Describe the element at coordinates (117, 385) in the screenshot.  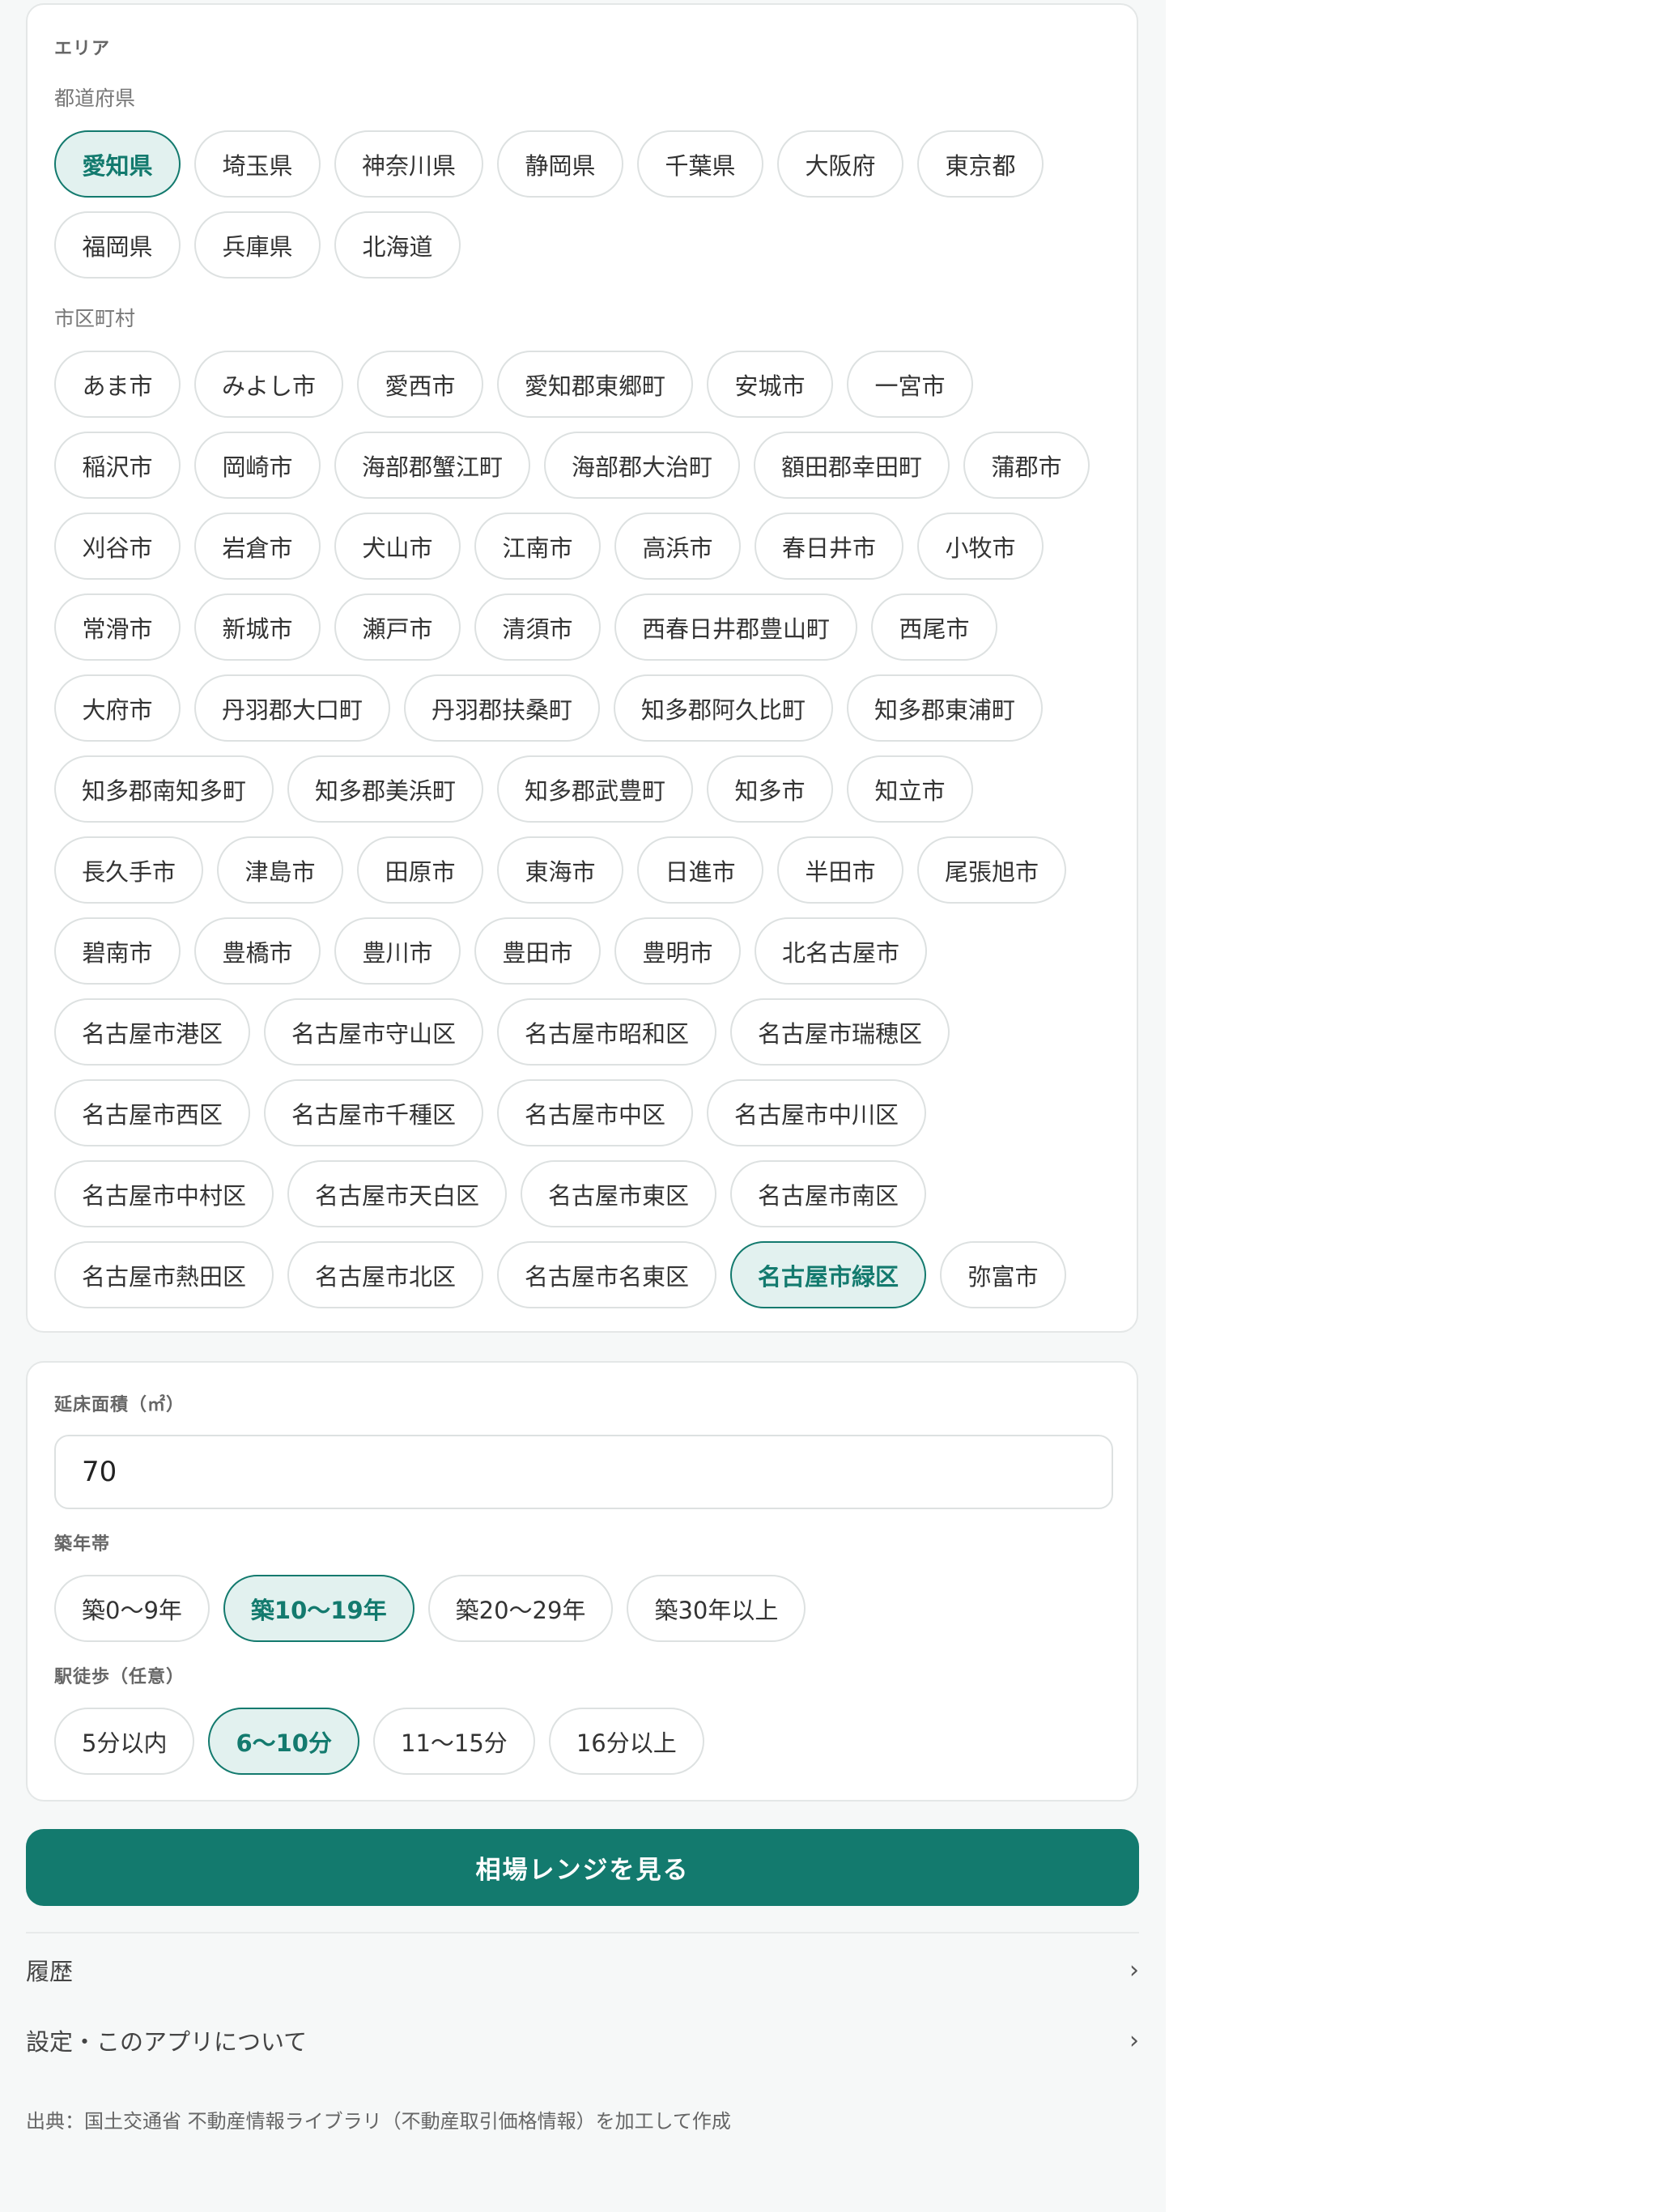
I see `city-chip: あま市` at that location.